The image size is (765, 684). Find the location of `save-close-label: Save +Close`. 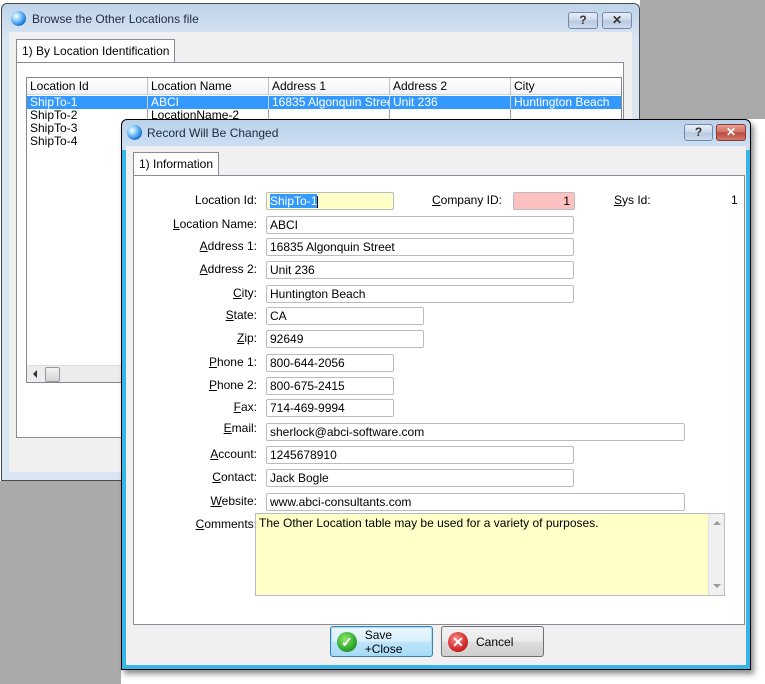

save-close-label: Save +Close is located at coordinates (383, 641).